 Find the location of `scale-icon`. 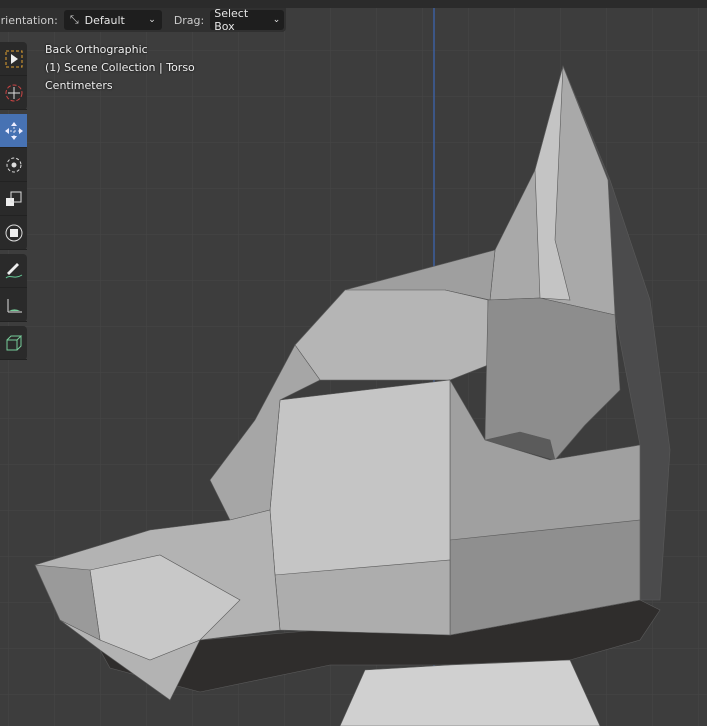

scale-icon is located at coordinates (13, 199).